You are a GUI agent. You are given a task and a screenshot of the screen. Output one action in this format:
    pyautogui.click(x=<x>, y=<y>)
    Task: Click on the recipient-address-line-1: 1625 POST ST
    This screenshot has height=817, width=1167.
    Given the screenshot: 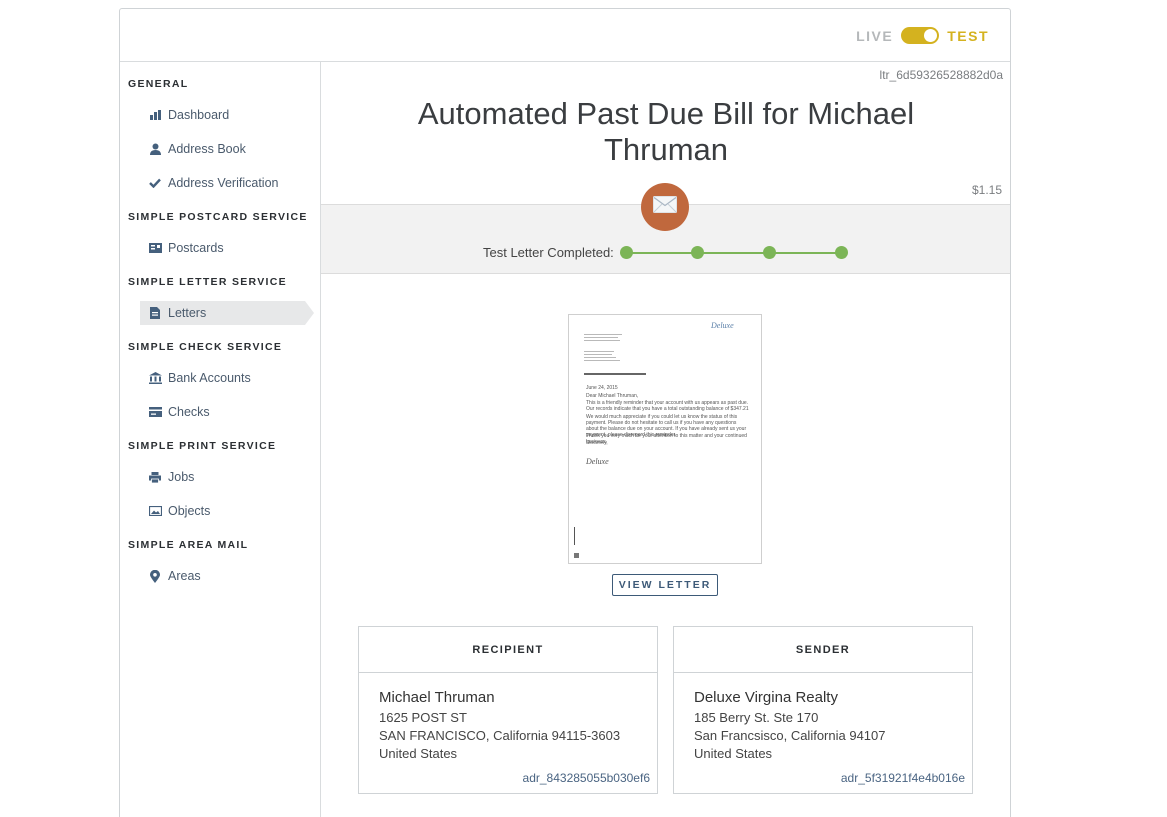 What is the action you would take?
    pyautogui.click(x=423, y=717)
    